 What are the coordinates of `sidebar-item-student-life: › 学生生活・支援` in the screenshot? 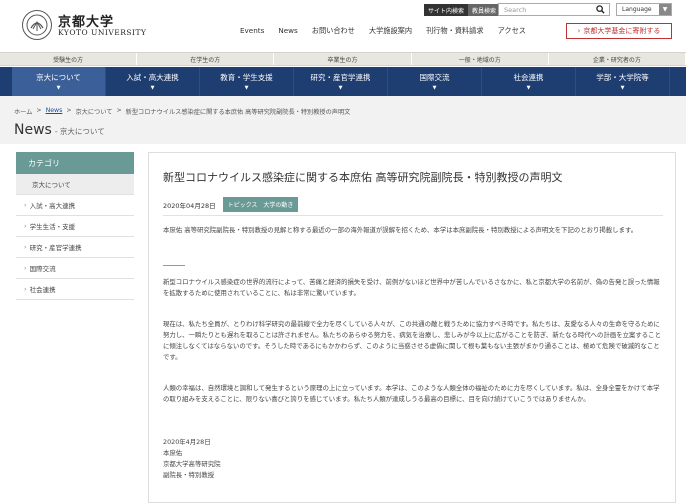 It's located at (75, 226).